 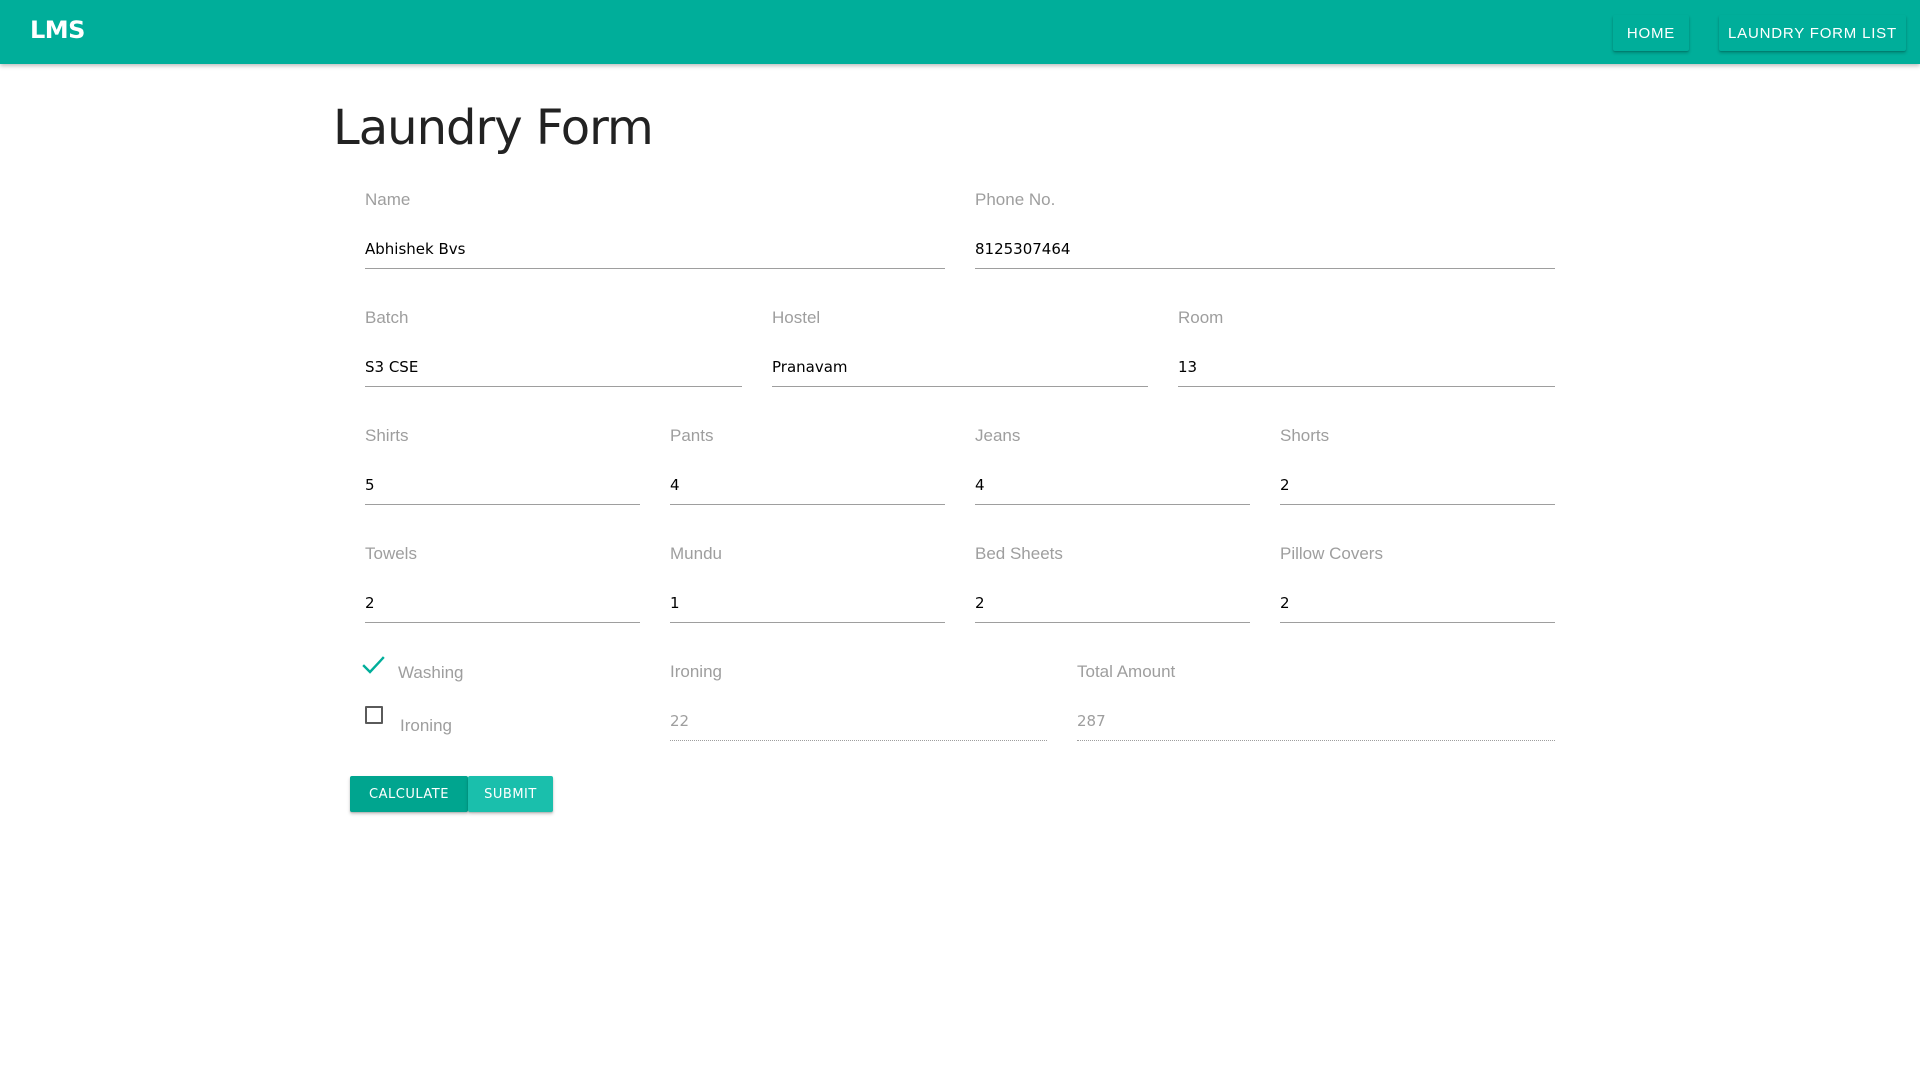 I want to click on phone-input, so click(x=1265, y=249).